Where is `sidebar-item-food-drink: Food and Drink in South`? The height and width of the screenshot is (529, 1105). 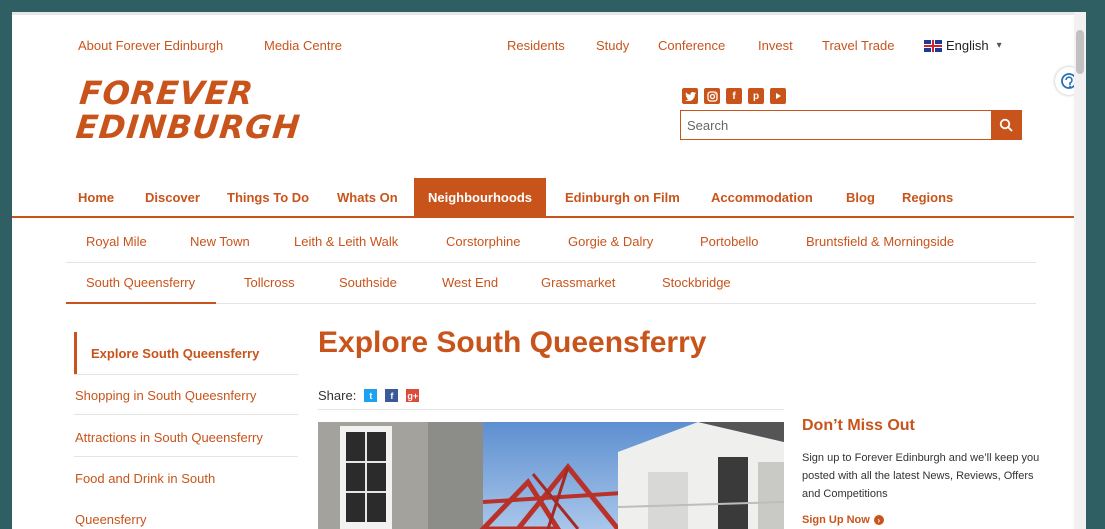
sidebar-item-food-drink: Food and Drink in South is located at coordinates (145, 478).